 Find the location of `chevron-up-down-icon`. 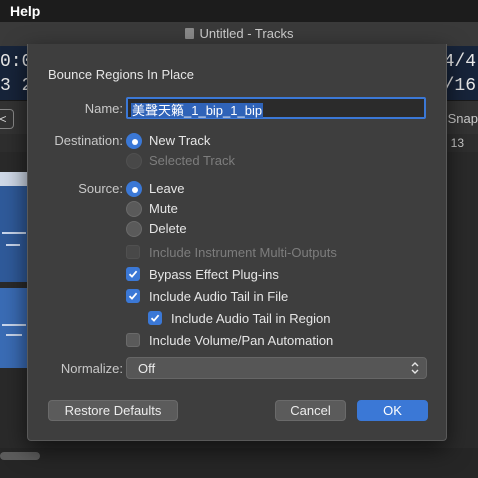

chevron-up-down-icon is located at coordinates (415, 368).